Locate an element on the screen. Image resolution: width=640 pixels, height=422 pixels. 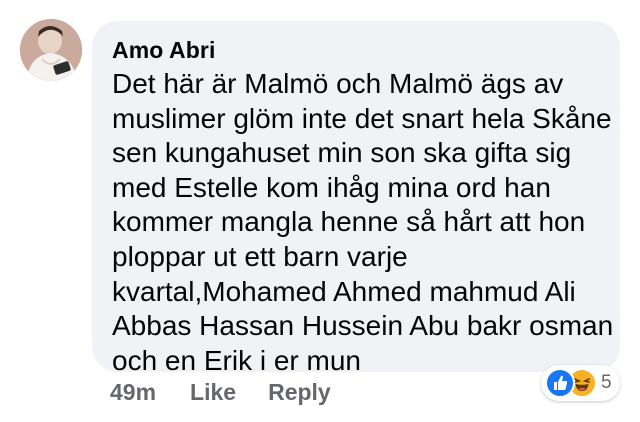
like-button: Like is located at coordinates (213, 392).